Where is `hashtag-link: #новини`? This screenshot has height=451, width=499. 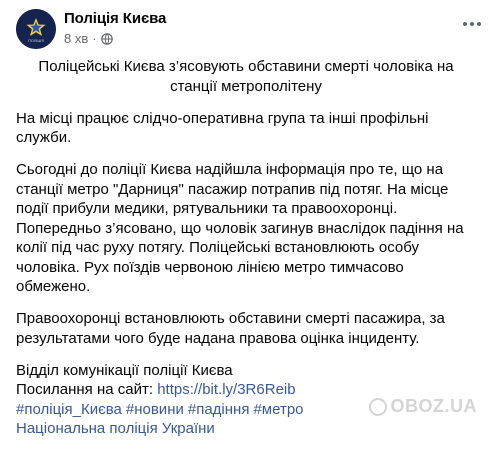 hashtag-link: #новини is located at coordinates (155, 409).